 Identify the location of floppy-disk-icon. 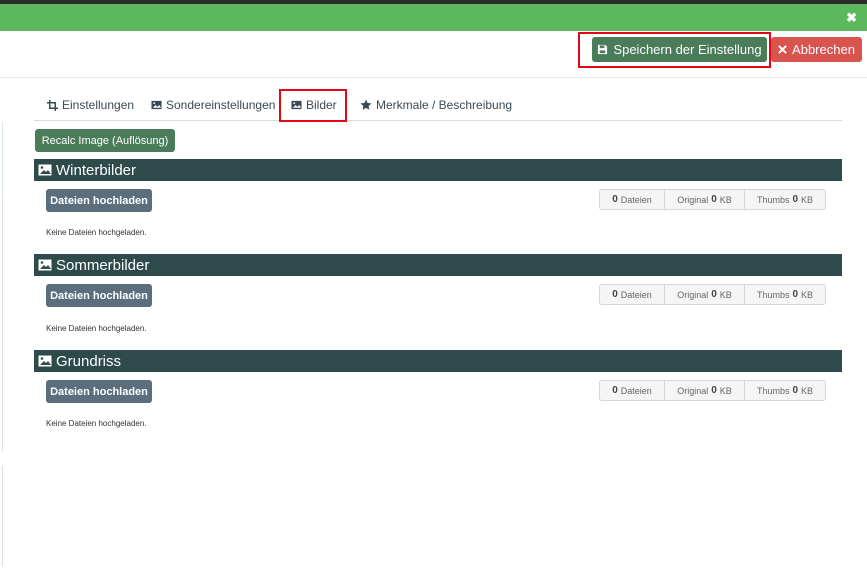
(603, 49).